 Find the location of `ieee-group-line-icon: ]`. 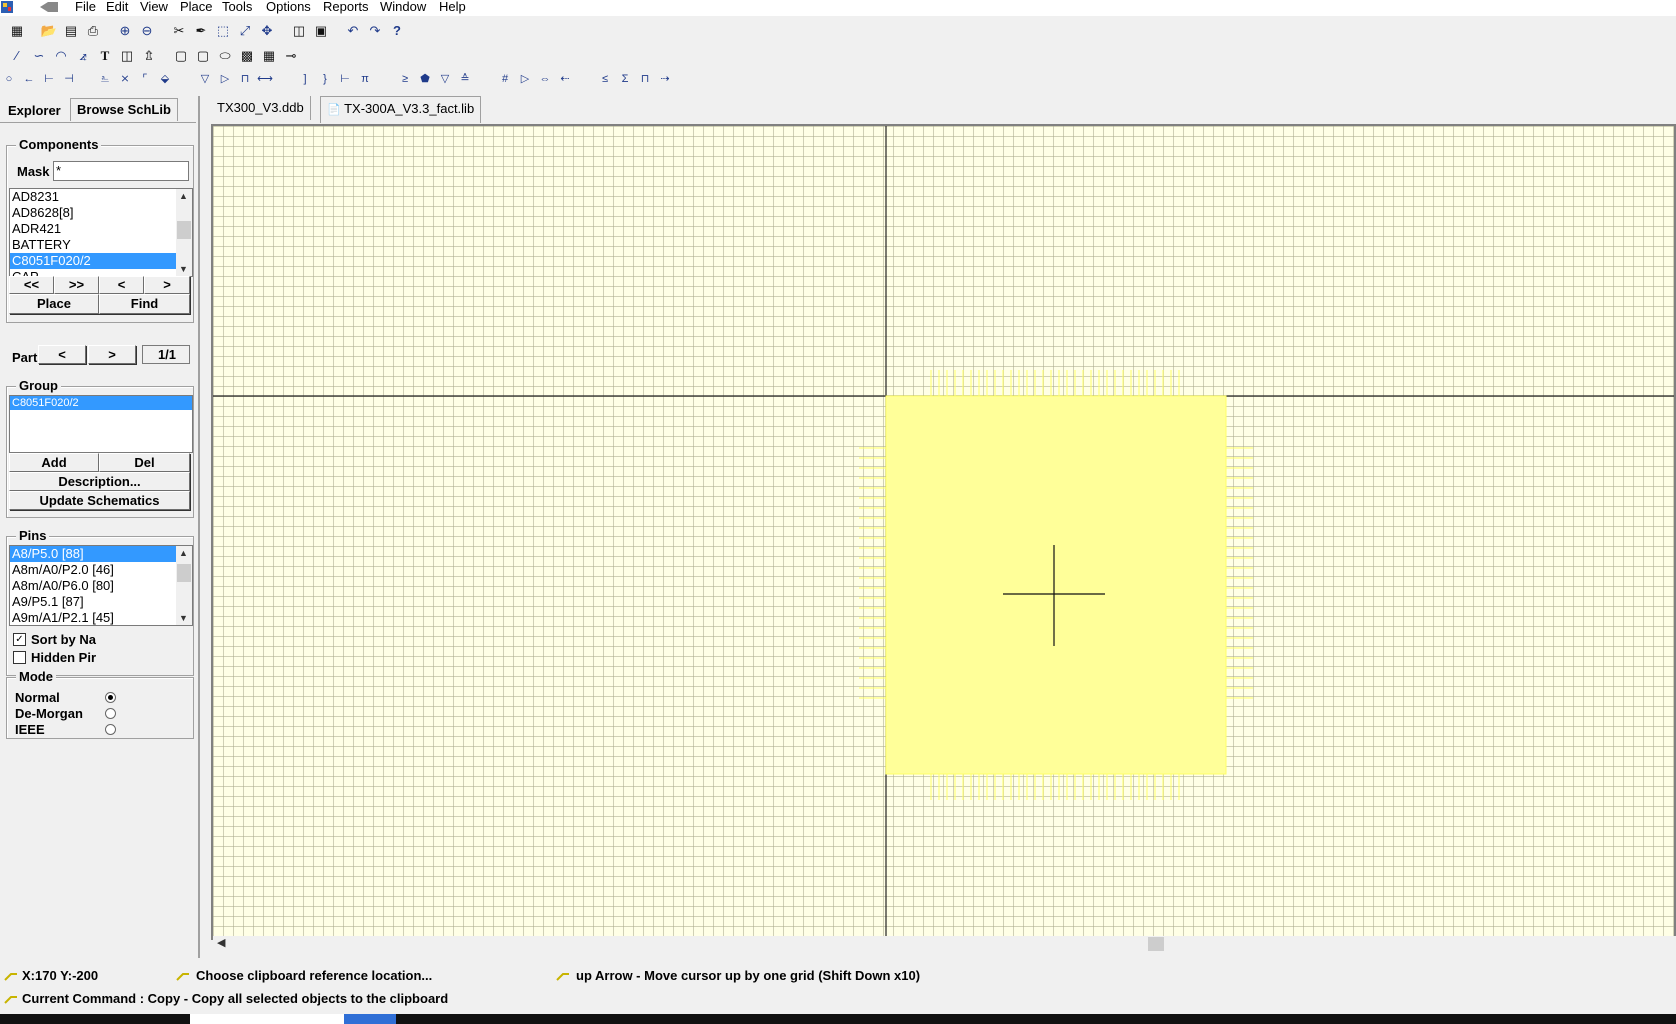

ieee-group-line-icon: ] is located at coordinates (305, 79).